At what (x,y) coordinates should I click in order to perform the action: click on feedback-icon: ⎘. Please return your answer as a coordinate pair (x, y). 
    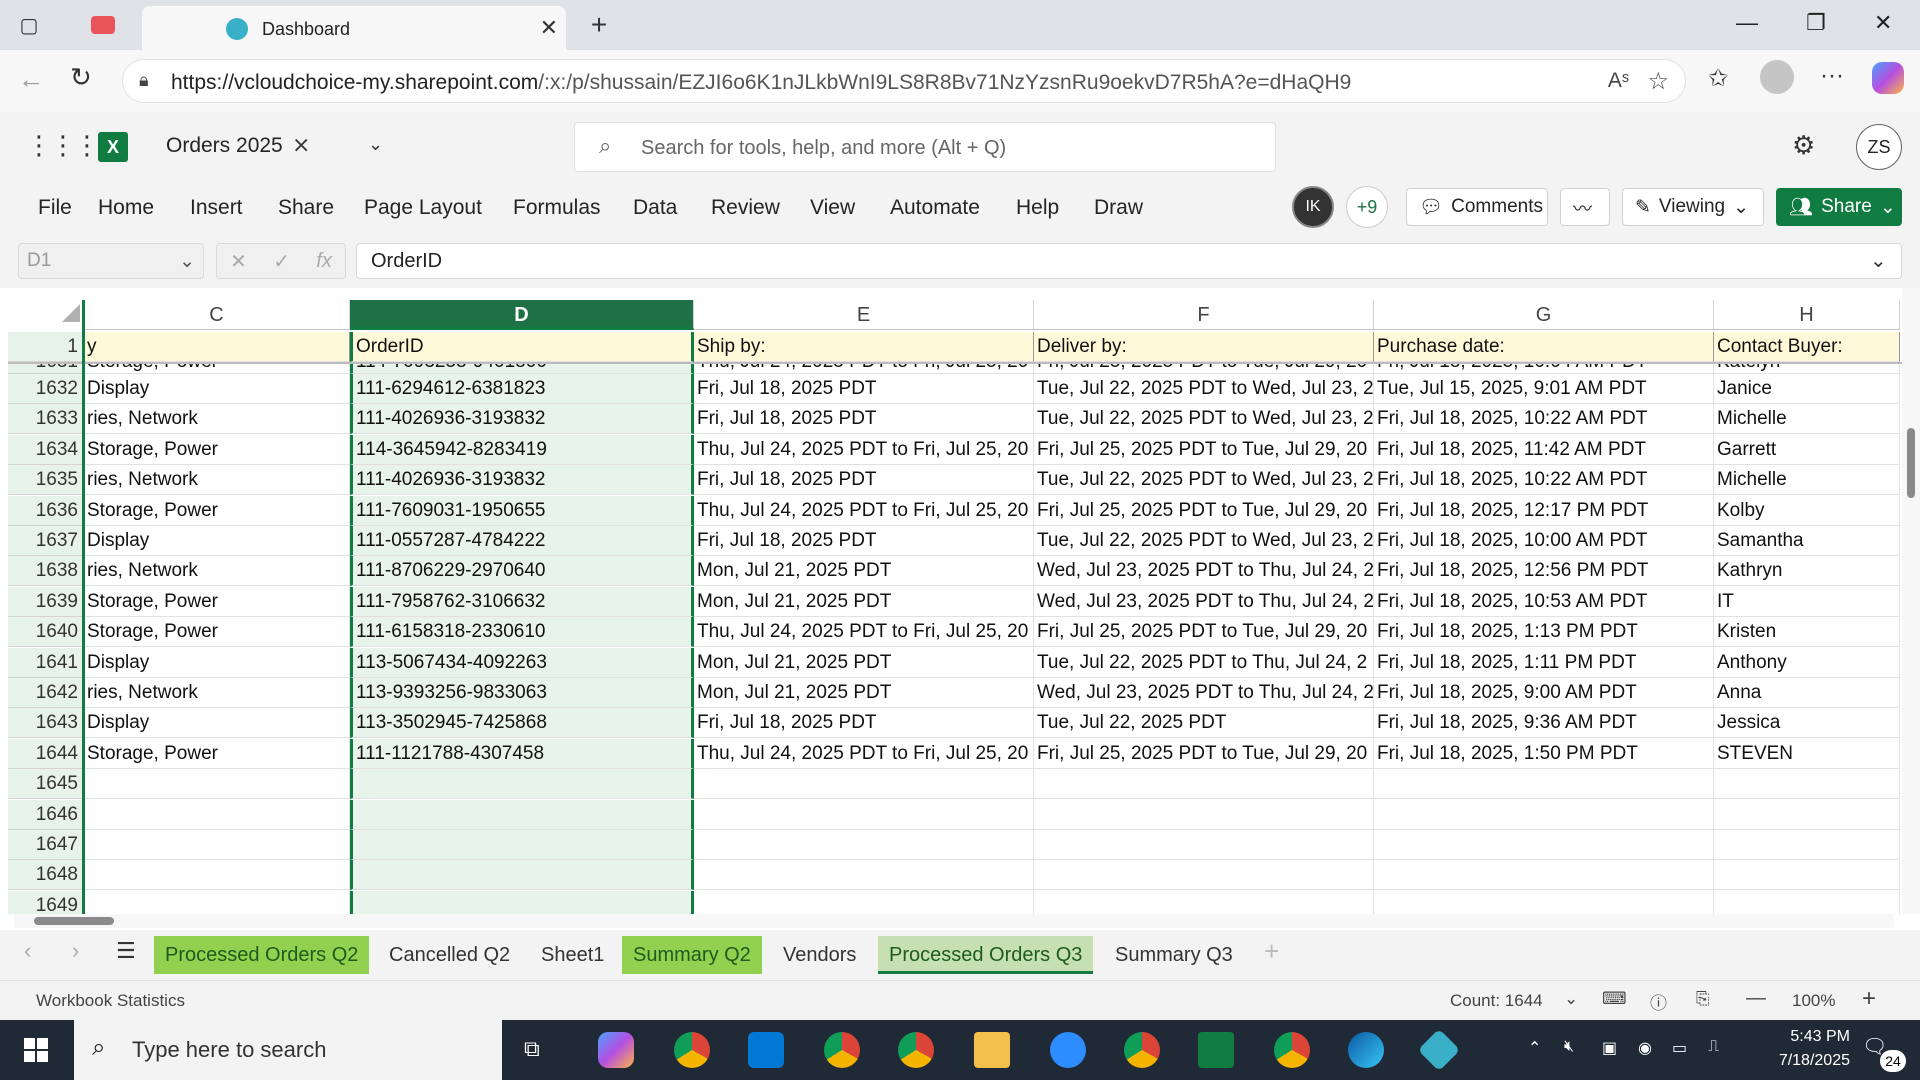
    Looking at the image, I should click on (1703, 999).